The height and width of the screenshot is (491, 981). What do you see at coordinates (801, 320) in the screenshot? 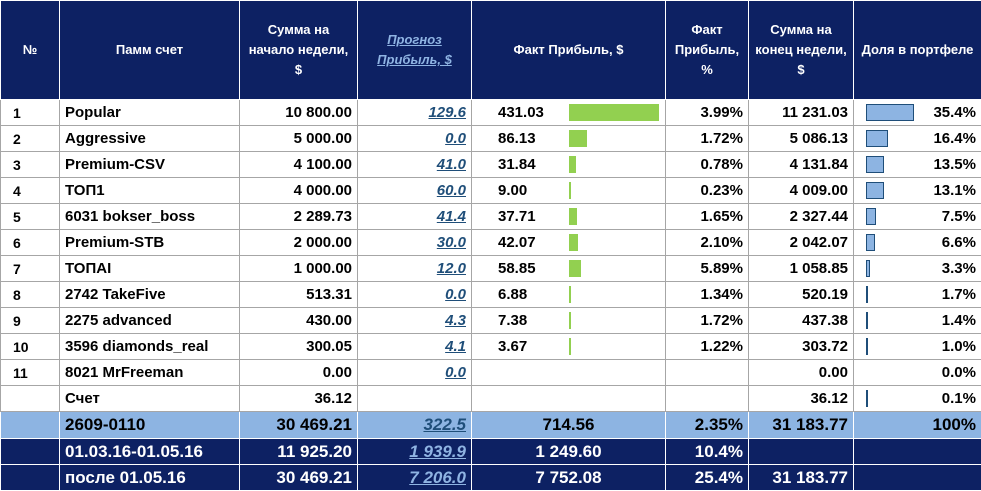
I see `end-sum: 437.38` at bounding box center [801, 320].